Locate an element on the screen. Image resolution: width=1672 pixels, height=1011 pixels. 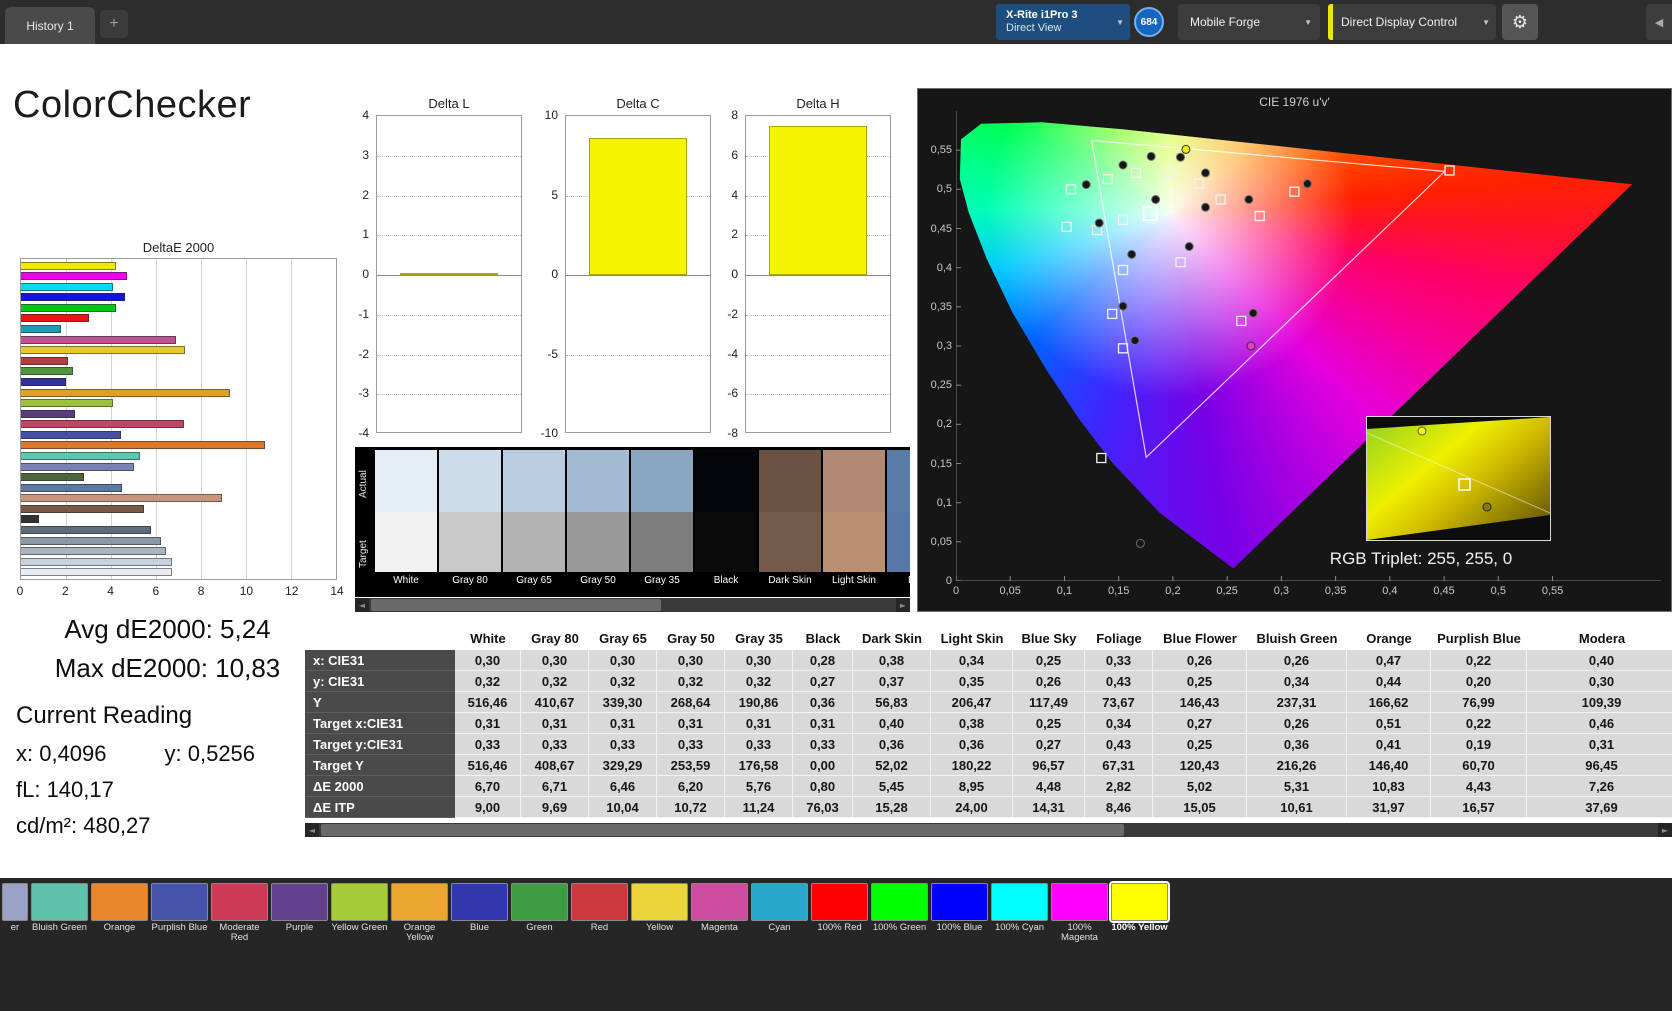
patch-button-100-yellow: 100% Yellow is located at coordinates (1139, 913).